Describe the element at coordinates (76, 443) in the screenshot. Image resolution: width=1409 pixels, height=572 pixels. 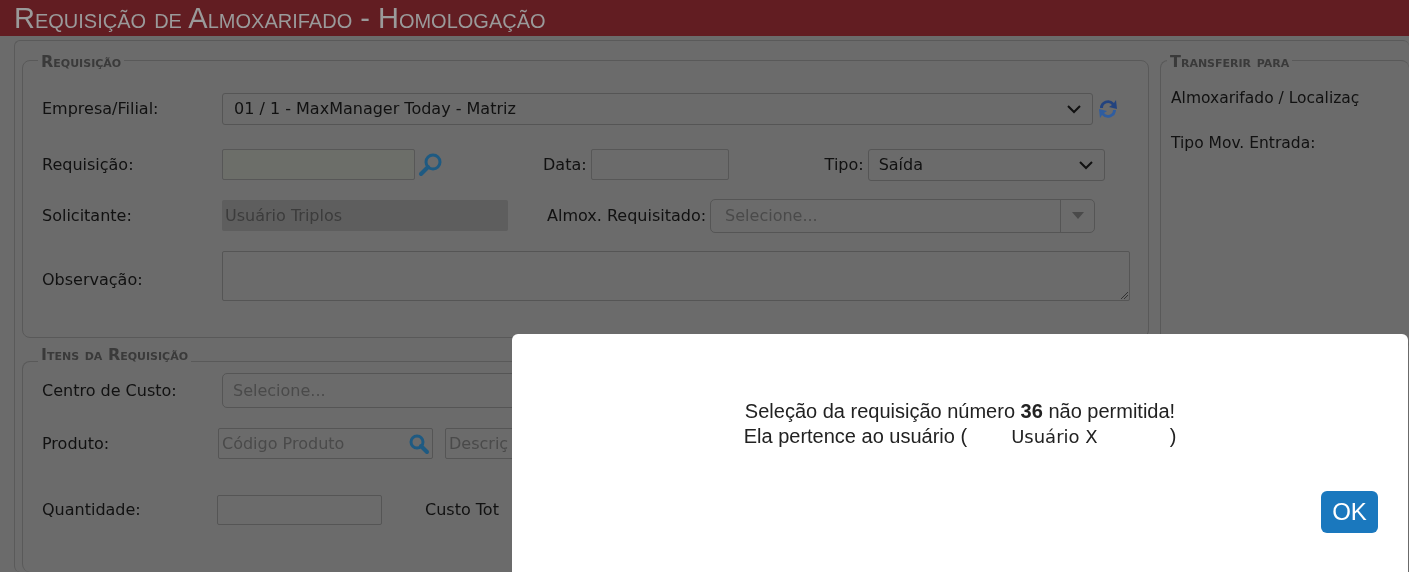
I see `field-label: Produto:` at that location.